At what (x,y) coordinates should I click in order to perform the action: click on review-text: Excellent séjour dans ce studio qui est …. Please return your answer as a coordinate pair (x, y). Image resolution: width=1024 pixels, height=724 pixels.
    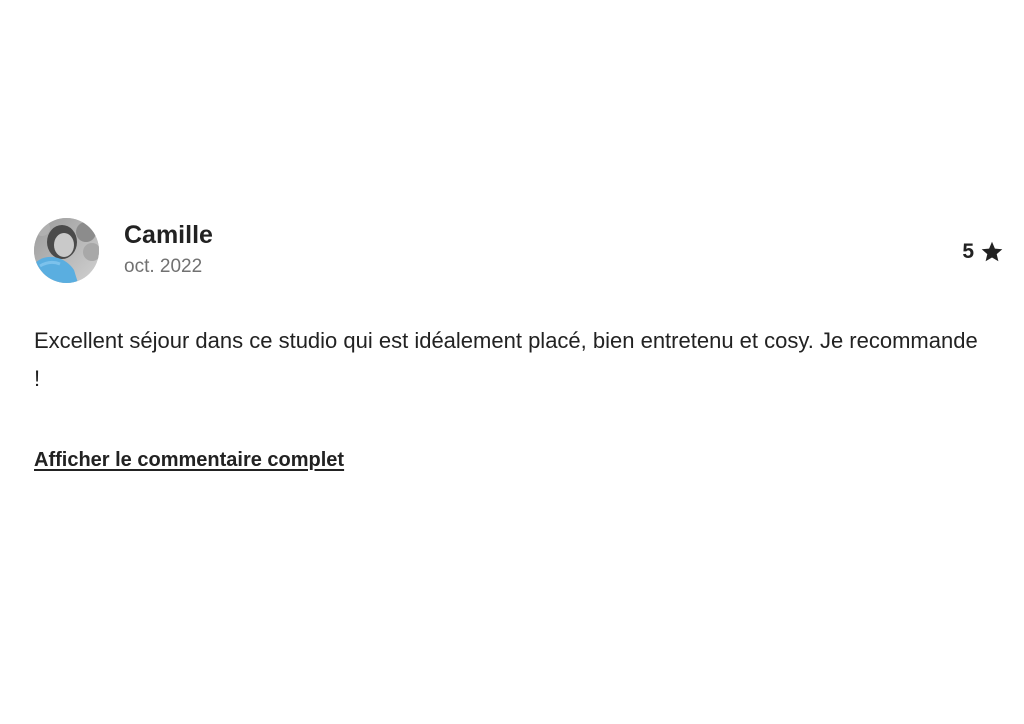
    Looking at the image, I should click on (506, 359).